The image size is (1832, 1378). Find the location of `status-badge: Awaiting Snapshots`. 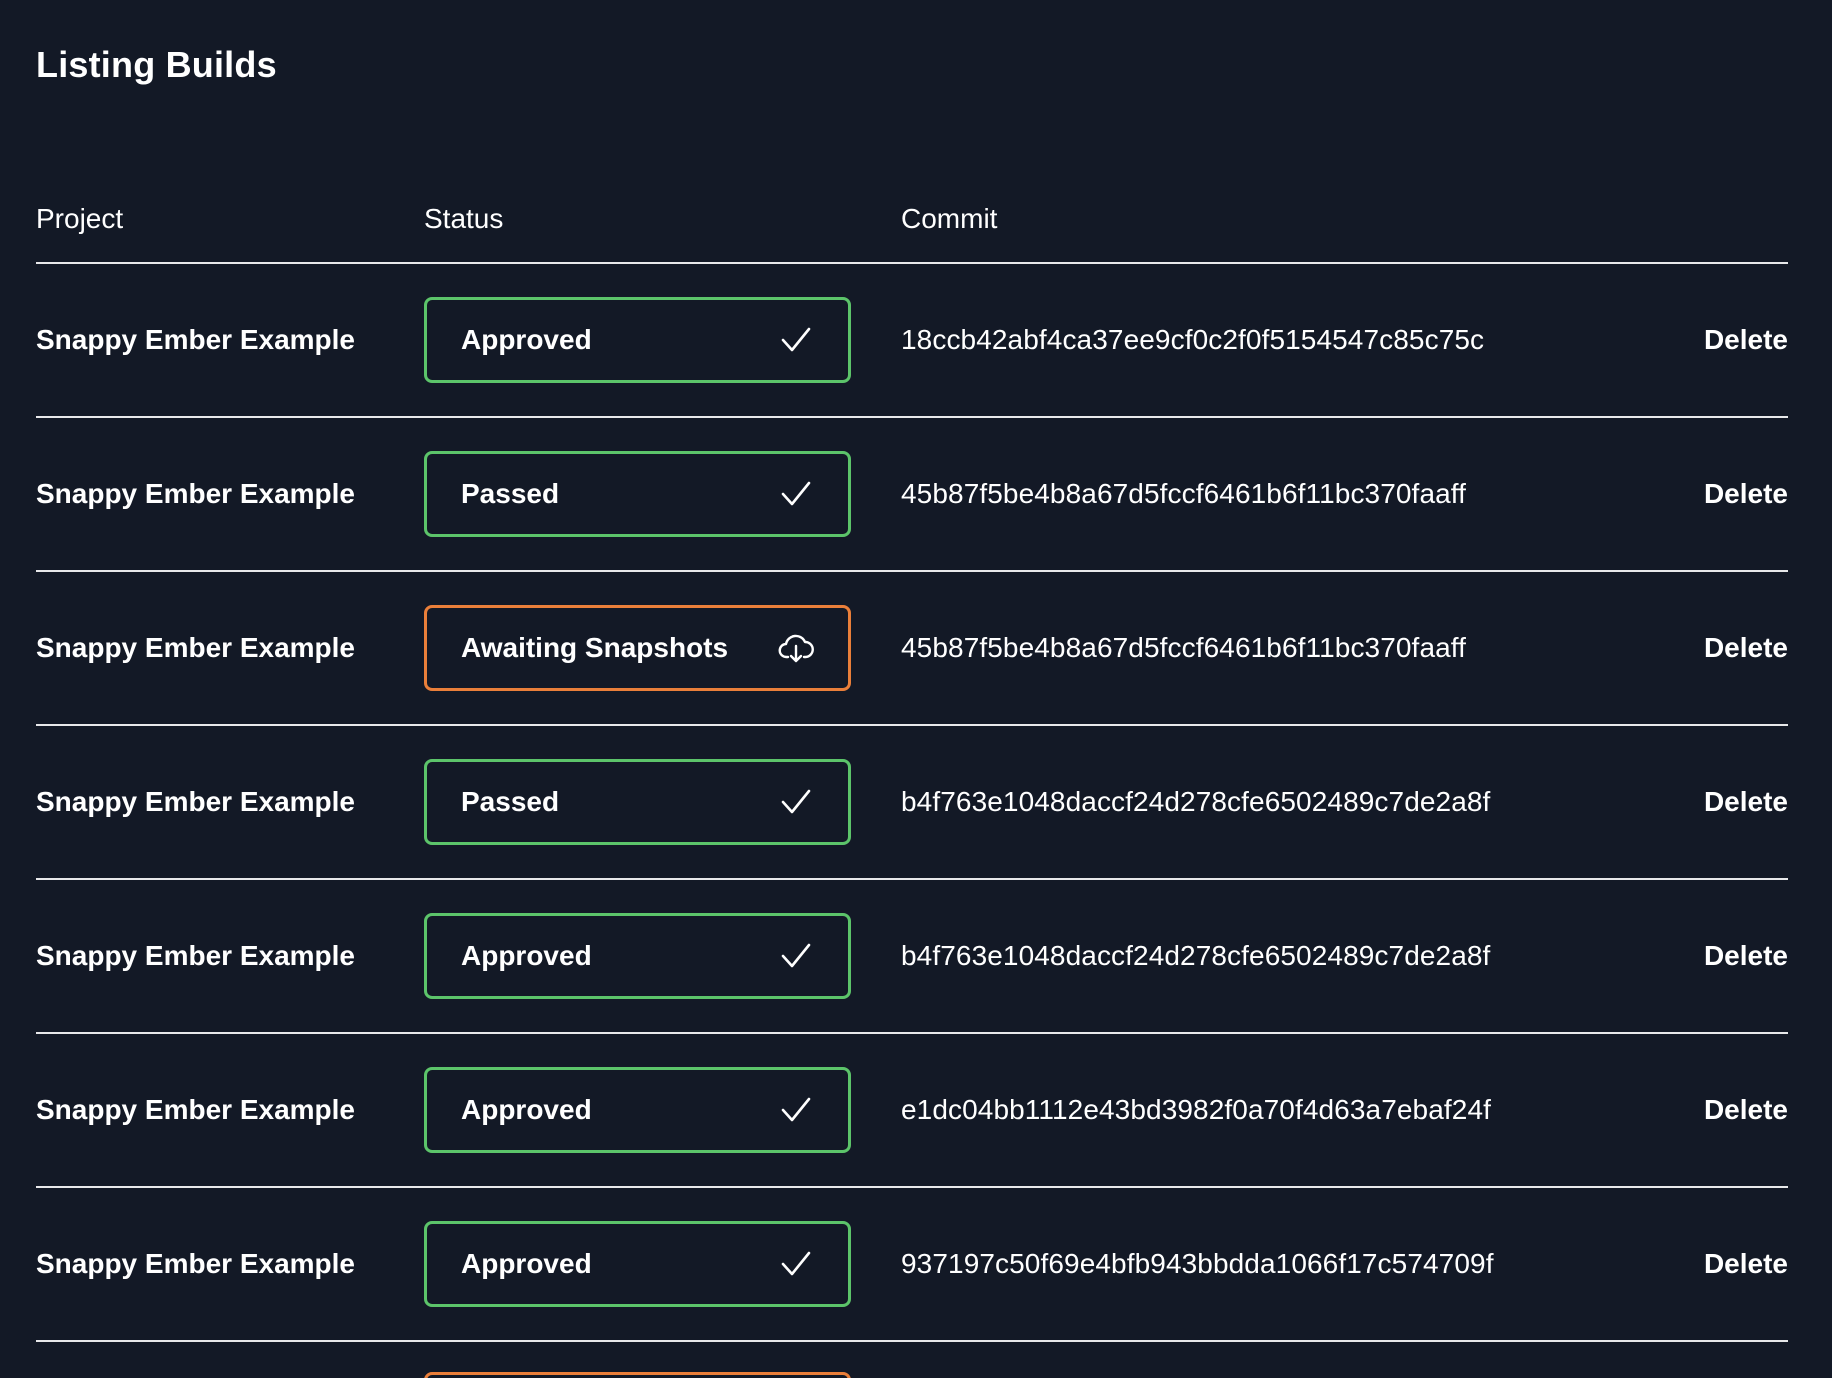

status-badge: Awaiting Snapshots is located at coordinates (637, 648).